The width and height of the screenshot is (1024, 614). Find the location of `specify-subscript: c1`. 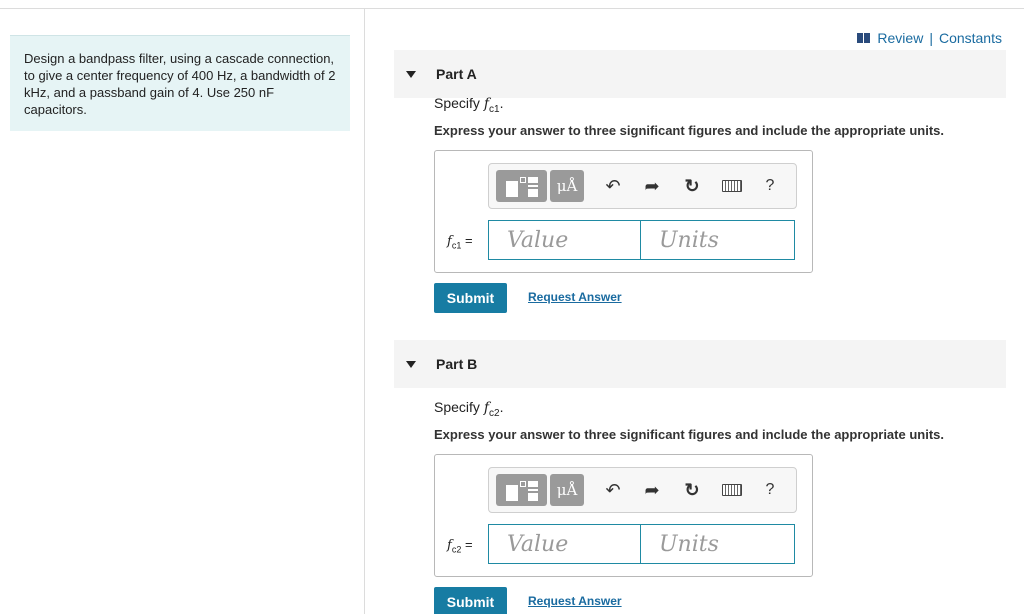

specify-subscript: c1 is located at coordinates (494, 109).